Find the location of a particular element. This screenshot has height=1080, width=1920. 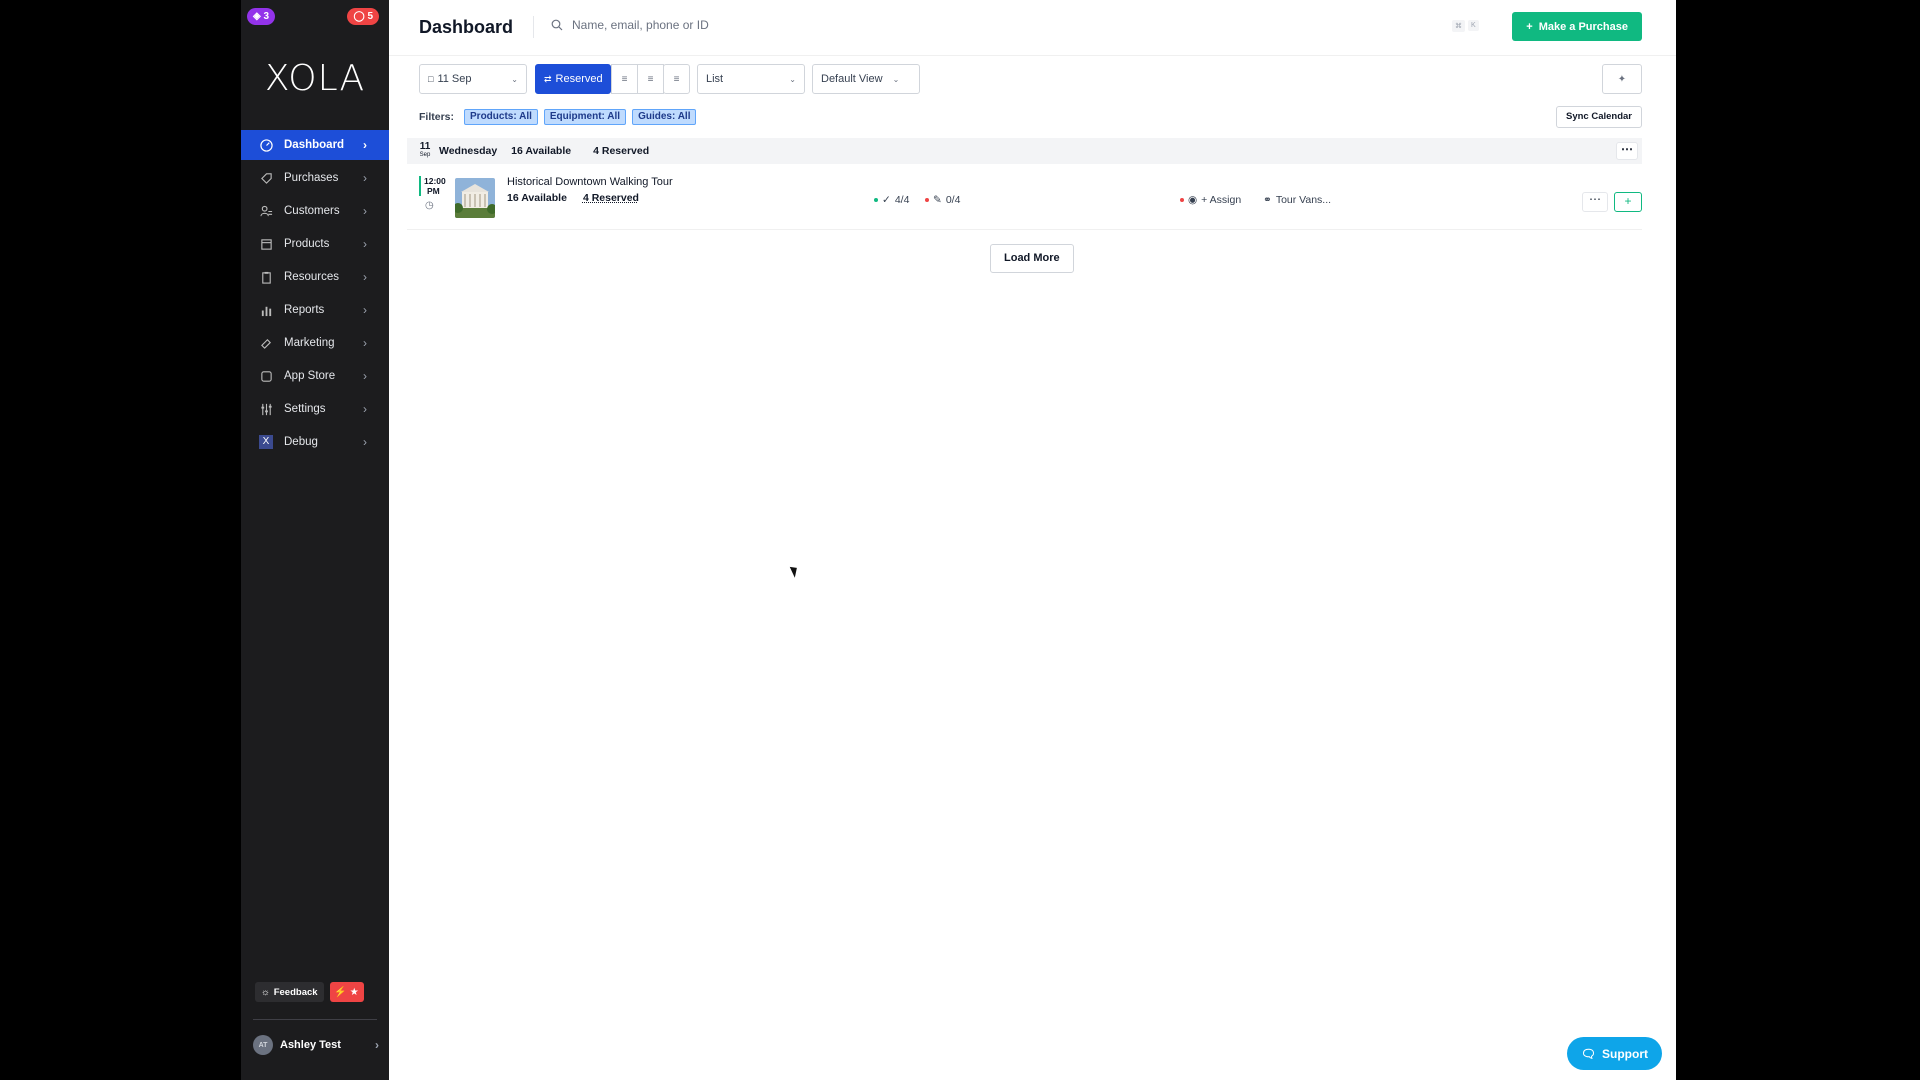

sidebar-item-marketing: Marketing › is located at coordinates (315, 343).